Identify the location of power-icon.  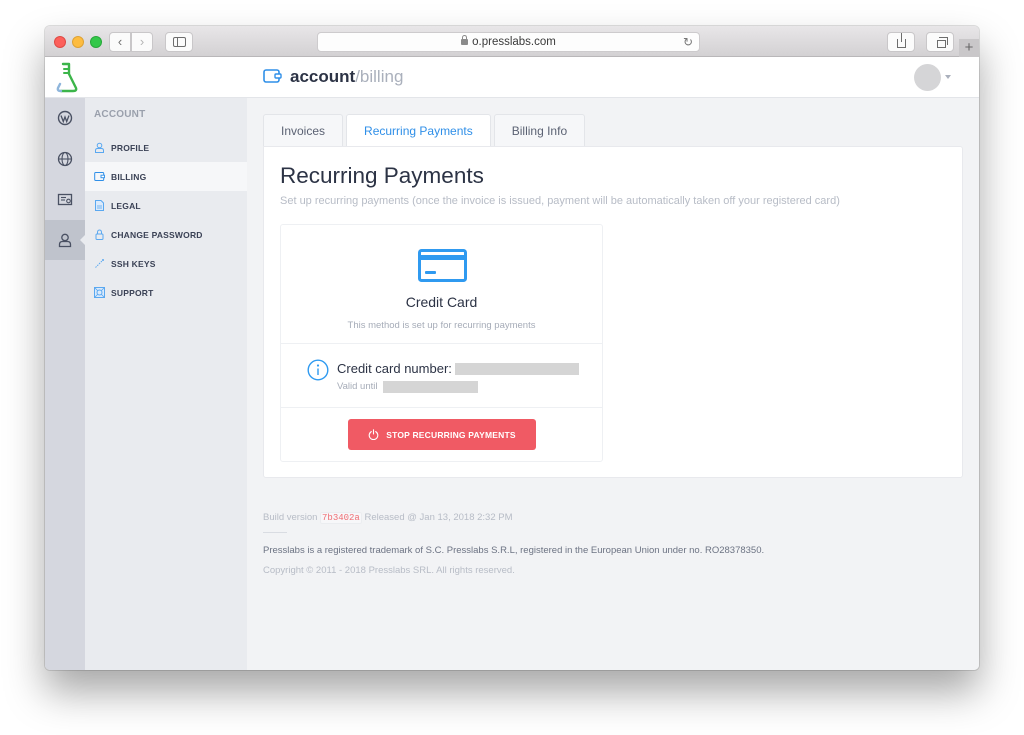
(373, 434).